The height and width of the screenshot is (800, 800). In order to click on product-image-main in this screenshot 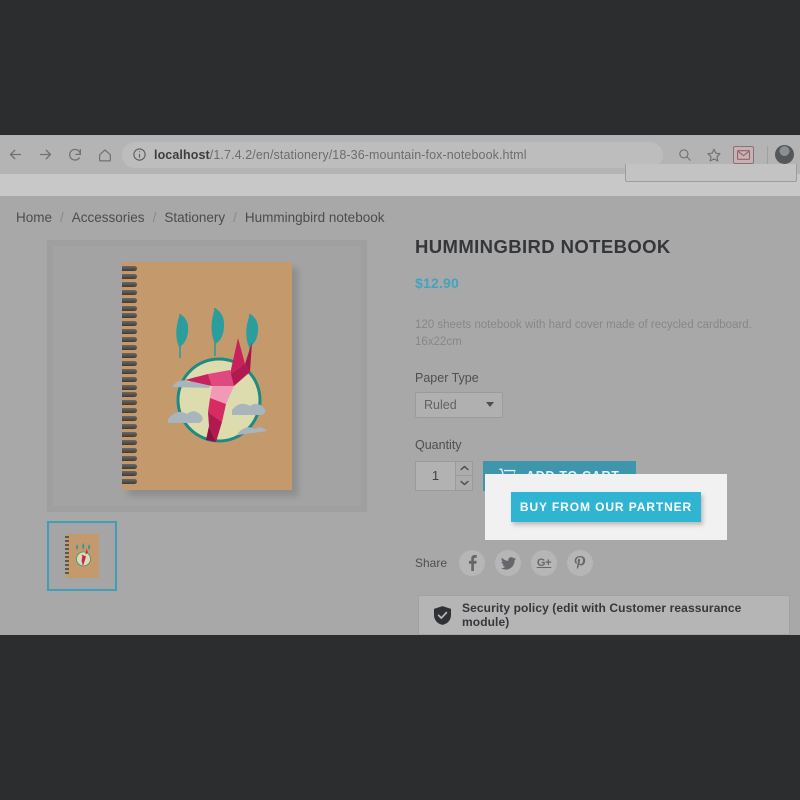, I will do `click(207, 376)`.